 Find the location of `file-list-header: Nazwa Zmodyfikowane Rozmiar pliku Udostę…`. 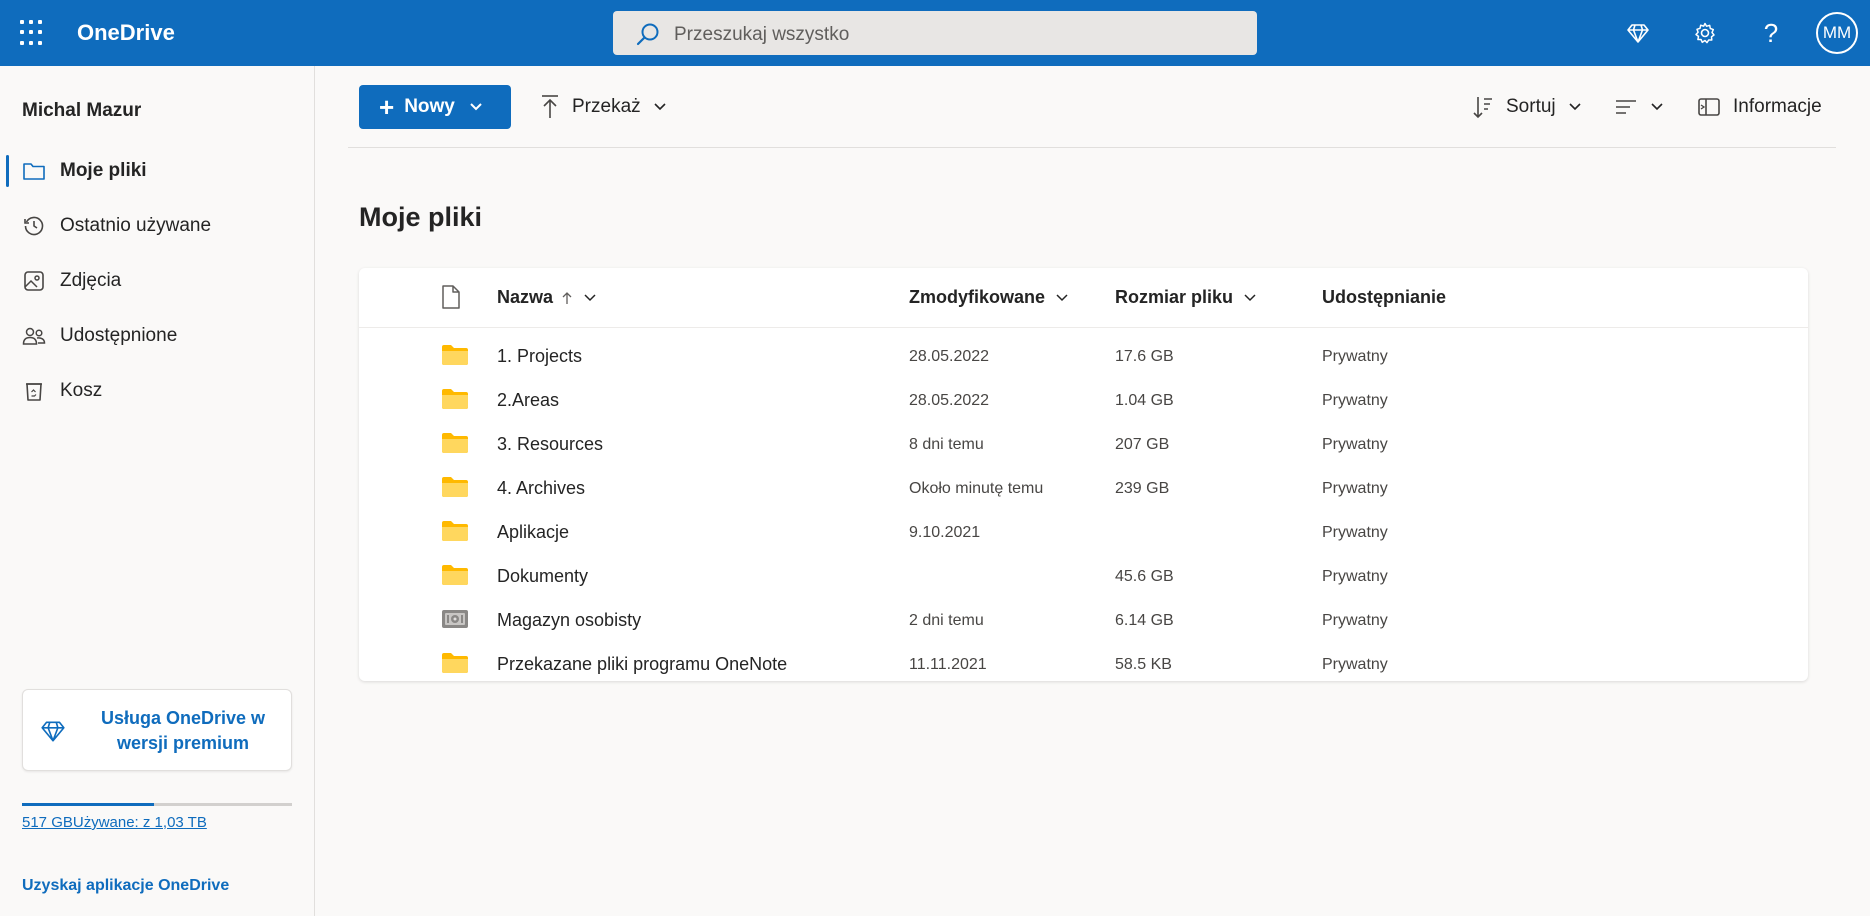

file-list-header: Nazwa Zmodyfikowane Rozmiar pliku Udostę… is located at coordinates (1083, 298).